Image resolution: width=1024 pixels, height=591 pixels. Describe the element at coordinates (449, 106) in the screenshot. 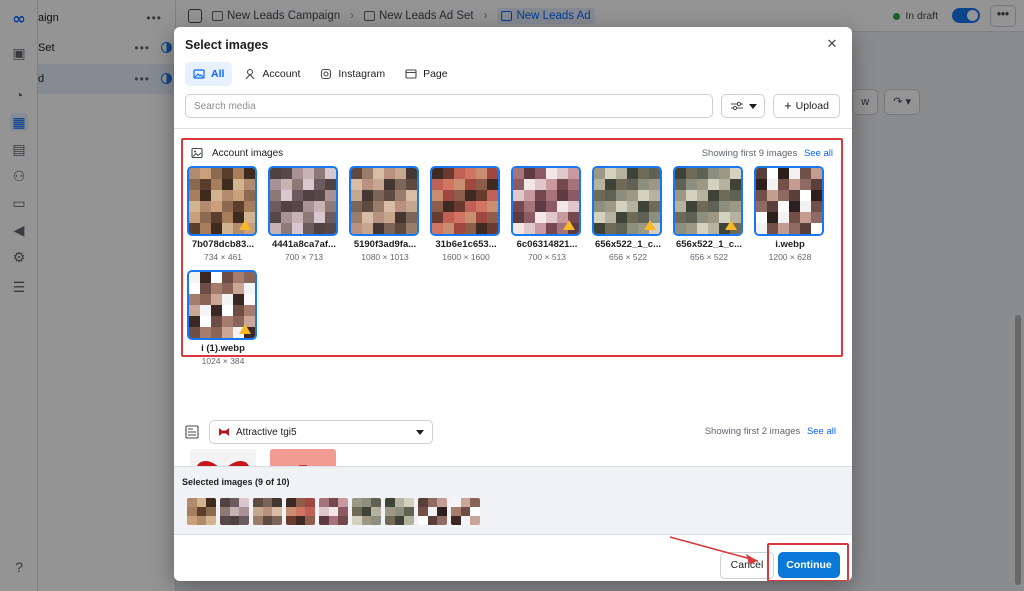

I see `search-media-input` at that location.